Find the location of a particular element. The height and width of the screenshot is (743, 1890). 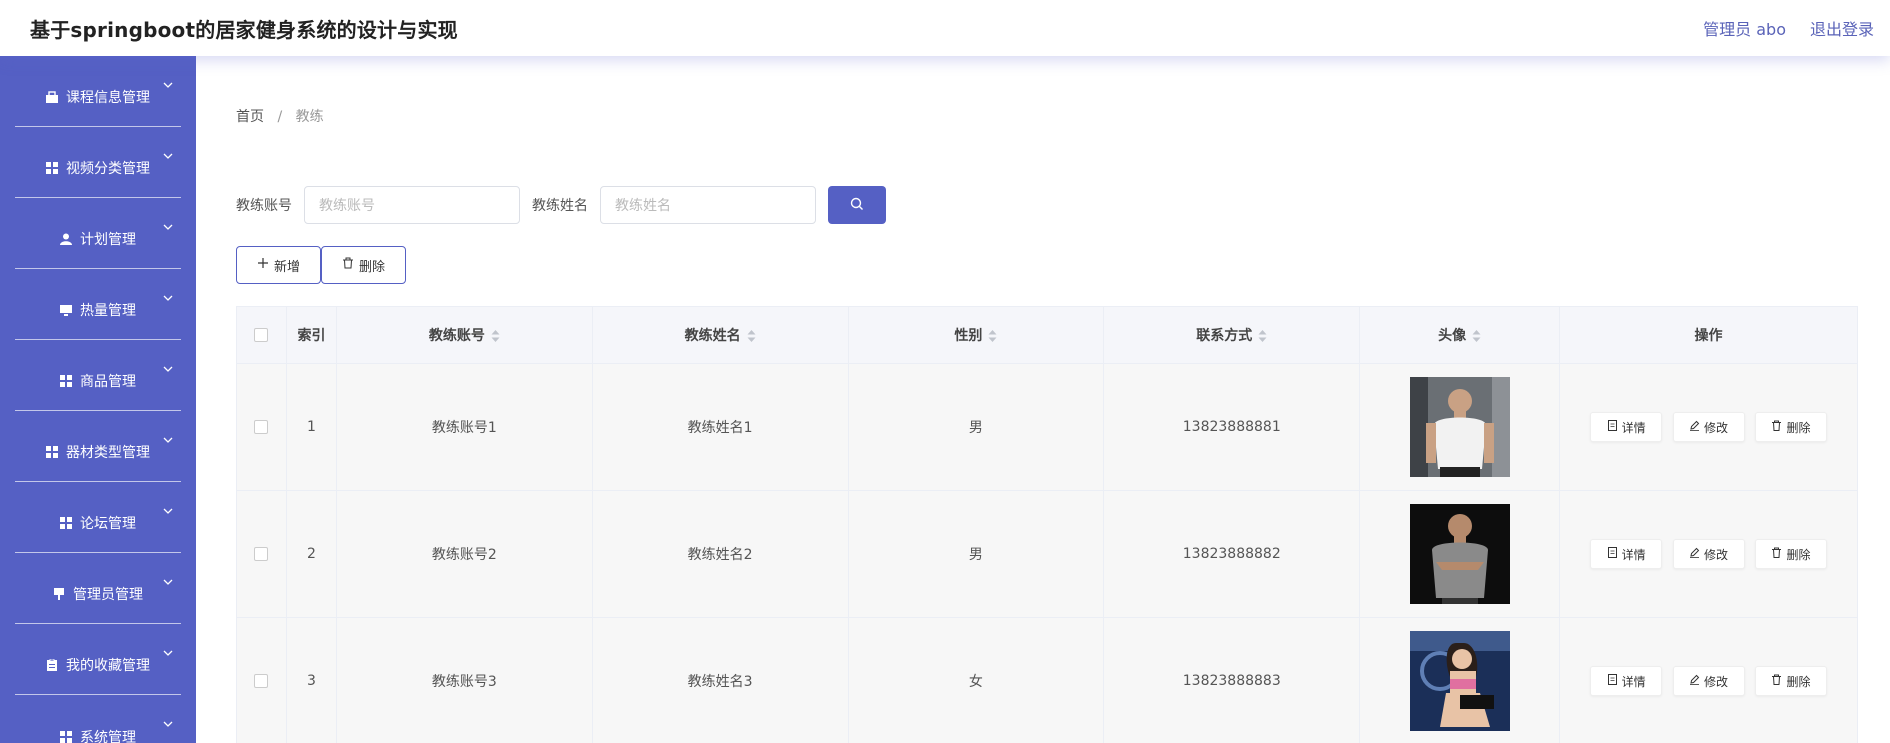

document-icon is located at coordinates (1614, 554).